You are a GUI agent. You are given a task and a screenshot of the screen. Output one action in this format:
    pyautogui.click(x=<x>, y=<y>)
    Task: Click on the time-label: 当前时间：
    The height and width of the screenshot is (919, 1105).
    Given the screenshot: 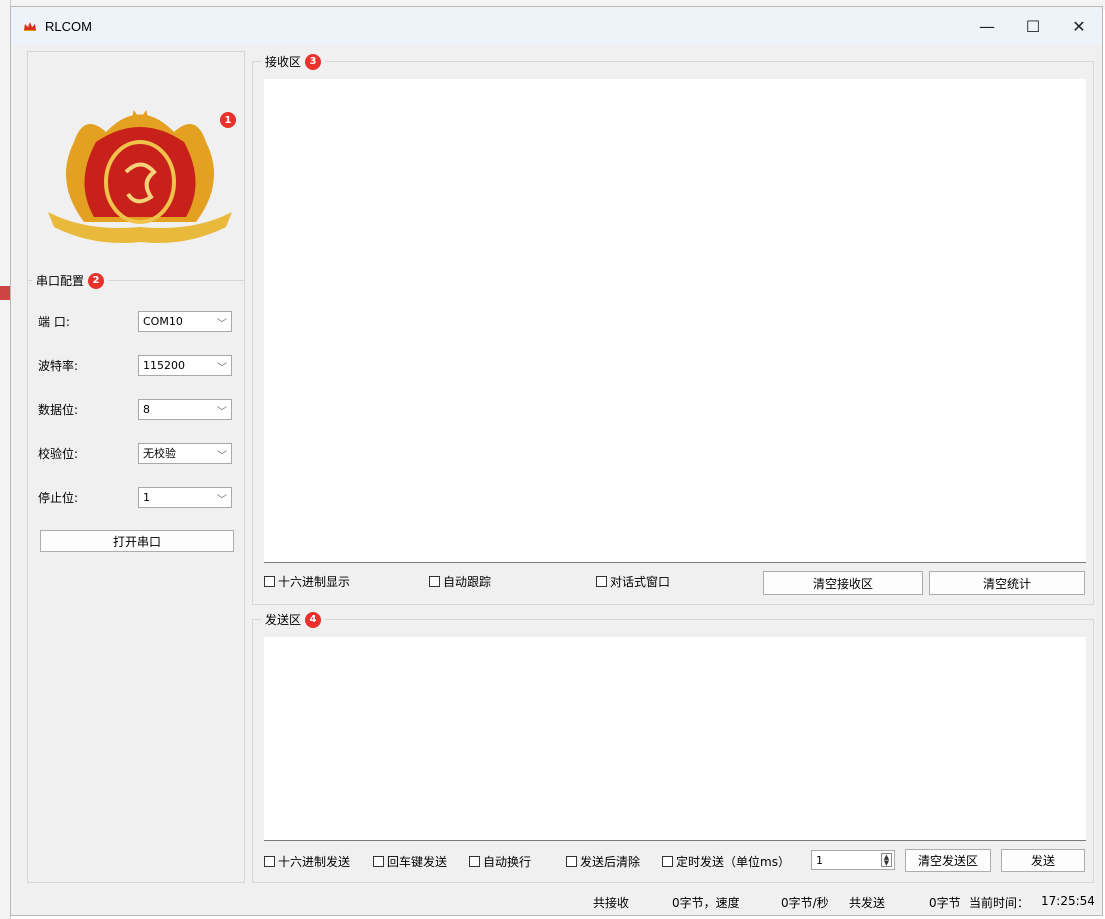 What is the action you would take?
    pyautogui.click(x=999, y=903)
    